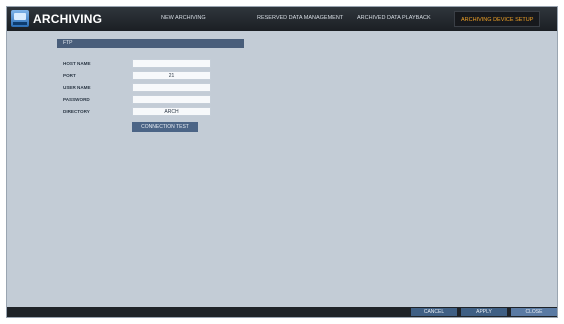  What do you see at coordinates (484, 312) in the screenshot?
I see `apply-button: APPLY` at bounding box center [484, 312].